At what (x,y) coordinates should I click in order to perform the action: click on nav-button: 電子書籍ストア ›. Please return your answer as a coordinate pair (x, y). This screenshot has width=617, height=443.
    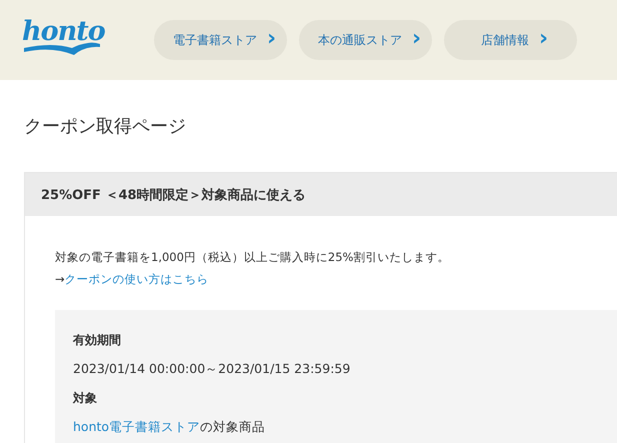
    Looking at the image, I should click on (220, 40).